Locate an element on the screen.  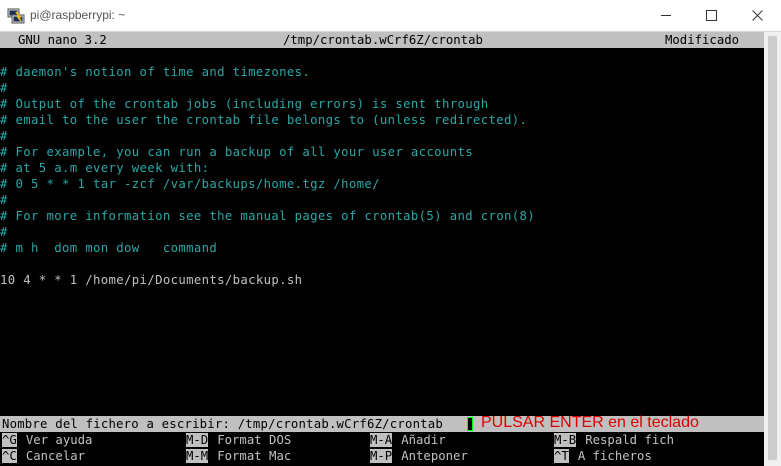
maximize-button is located at coordinates (711, 15).